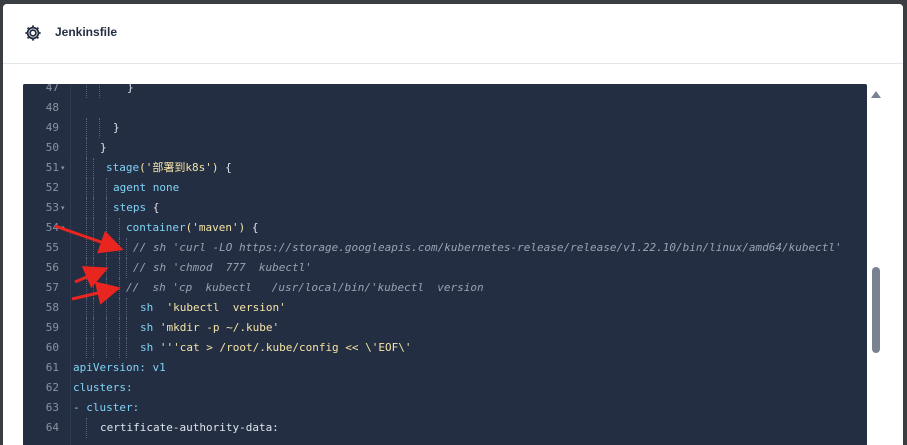 This screenshot has width=907, height=445. What do you see at coordinates (52, 407) in the screenshot?
I see `line-number: 63` at bounding box center [52, 407].